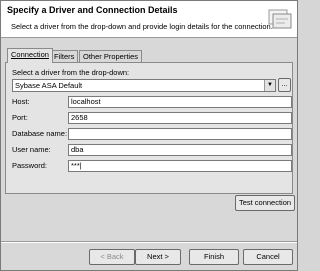  What do you see at coordinates (265, 203) in the screenshot?
I see `test-connection-button: Test connection` at bounding box center [265, 203].